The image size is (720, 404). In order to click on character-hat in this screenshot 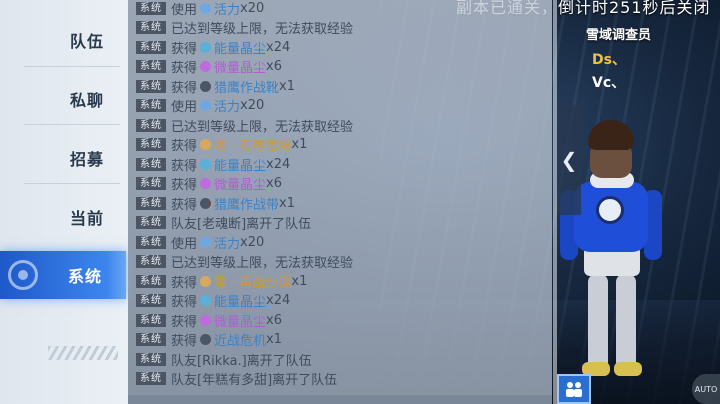, I will do `click(611, 135)`.